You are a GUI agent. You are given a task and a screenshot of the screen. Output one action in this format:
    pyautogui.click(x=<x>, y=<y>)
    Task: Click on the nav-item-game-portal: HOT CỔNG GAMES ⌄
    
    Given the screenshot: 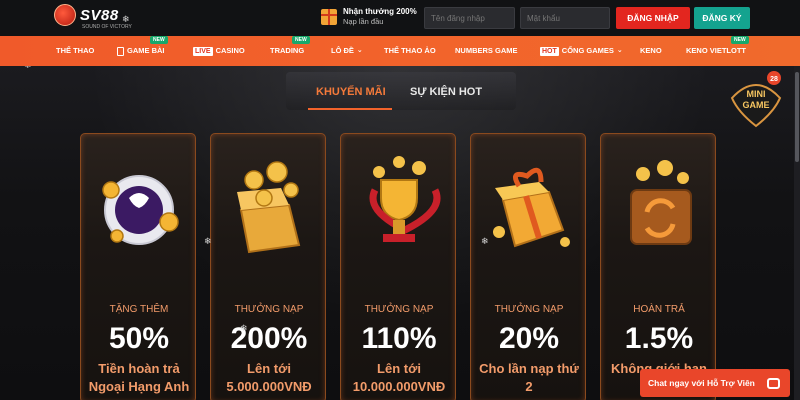 What is the action you would take?
    pyautogui.click(x=581, y=51)
    